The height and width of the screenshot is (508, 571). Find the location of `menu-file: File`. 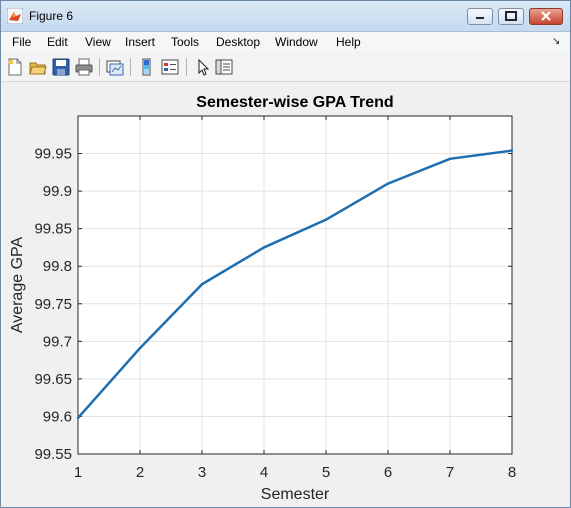

menu-file: File is located at coordinates (21, 42).